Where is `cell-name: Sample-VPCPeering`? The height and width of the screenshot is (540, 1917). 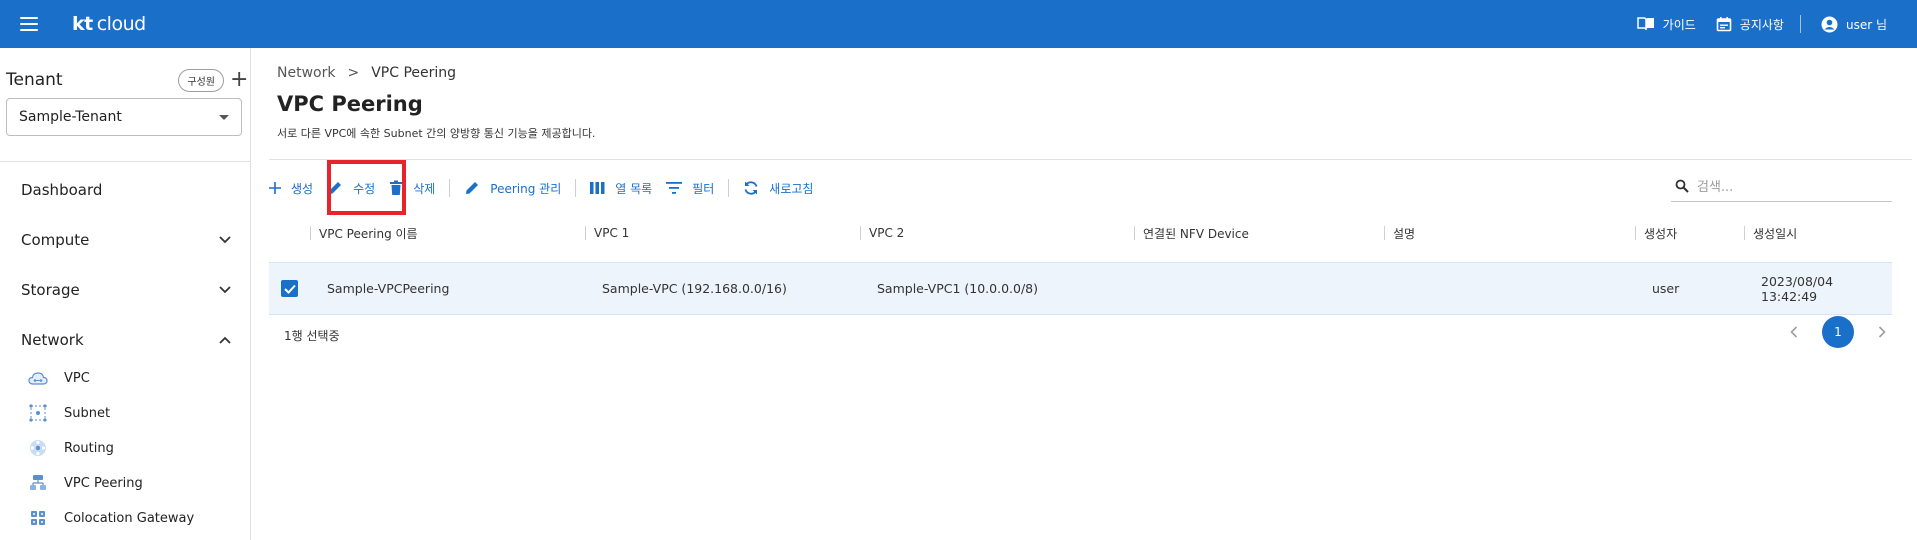
cell-name: Sample-VPCPeering is located at coordinates (388, 288).